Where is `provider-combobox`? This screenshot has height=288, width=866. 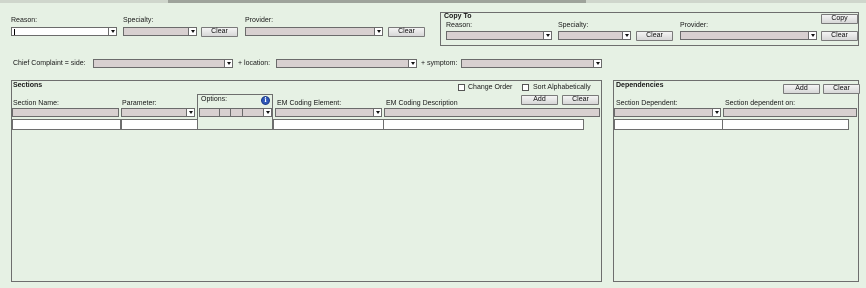 provider-combobox is located at coordinates (314, 31).